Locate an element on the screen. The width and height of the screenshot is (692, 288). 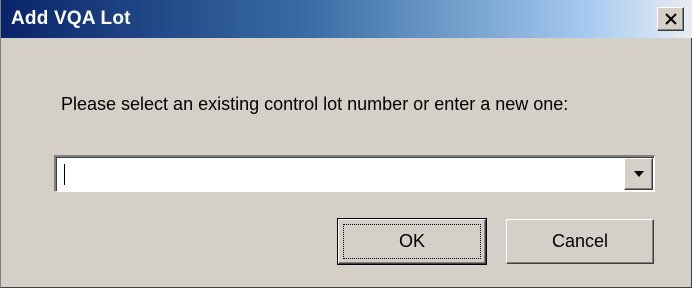
control-lot-input is located at coordinates (339, 174).